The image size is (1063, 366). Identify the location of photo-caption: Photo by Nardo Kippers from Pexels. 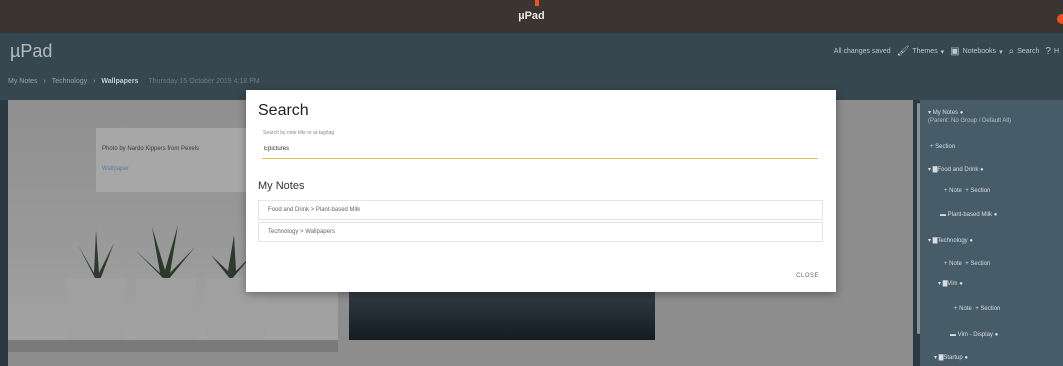
(151, 149).